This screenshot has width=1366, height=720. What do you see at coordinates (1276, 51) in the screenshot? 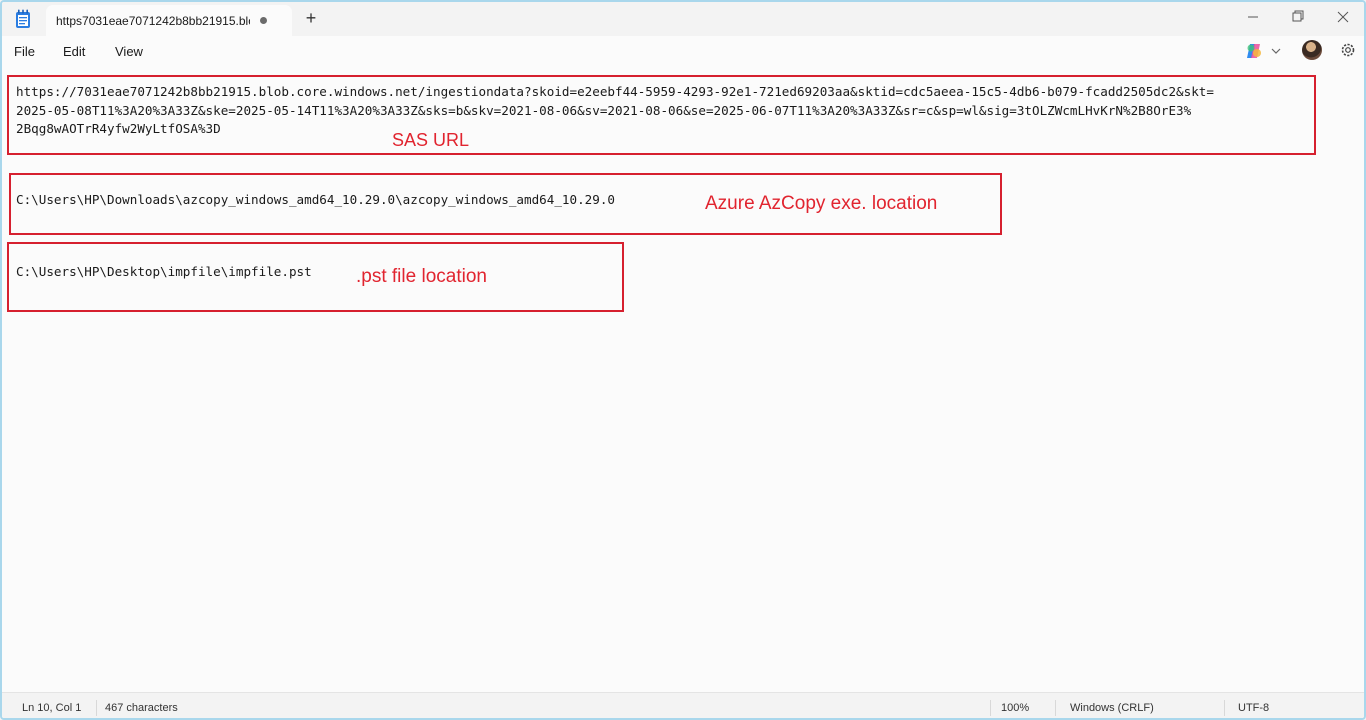
I see `chevron-down-icon` at bounding box center [1276, 51].